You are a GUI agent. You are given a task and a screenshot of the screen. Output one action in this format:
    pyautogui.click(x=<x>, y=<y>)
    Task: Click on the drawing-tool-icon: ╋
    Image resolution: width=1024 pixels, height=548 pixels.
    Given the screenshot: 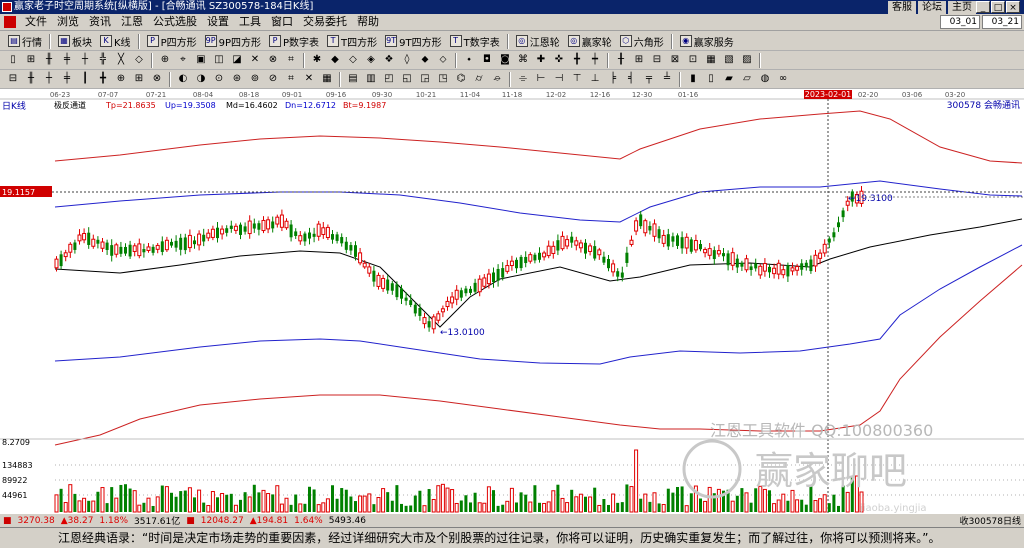 What is the action you would take?
    pyautogui.click(x=577, y=60)
    